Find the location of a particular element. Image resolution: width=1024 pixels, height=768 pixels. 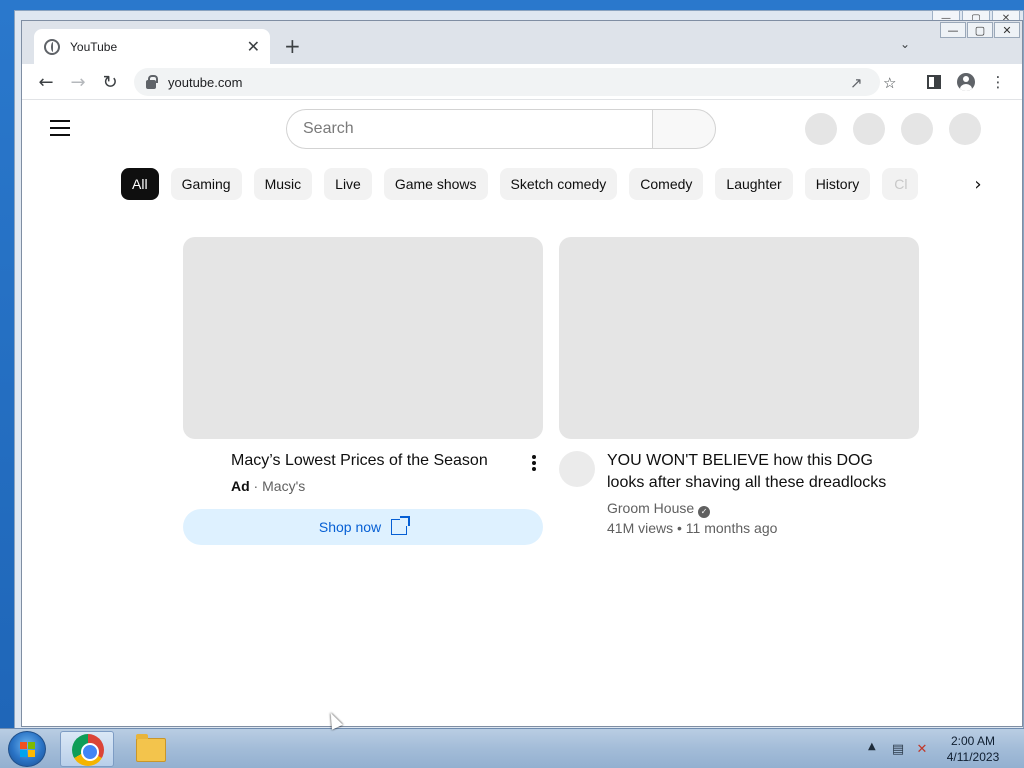

maximize-button: ▢ is located at coordinates (980, 30).